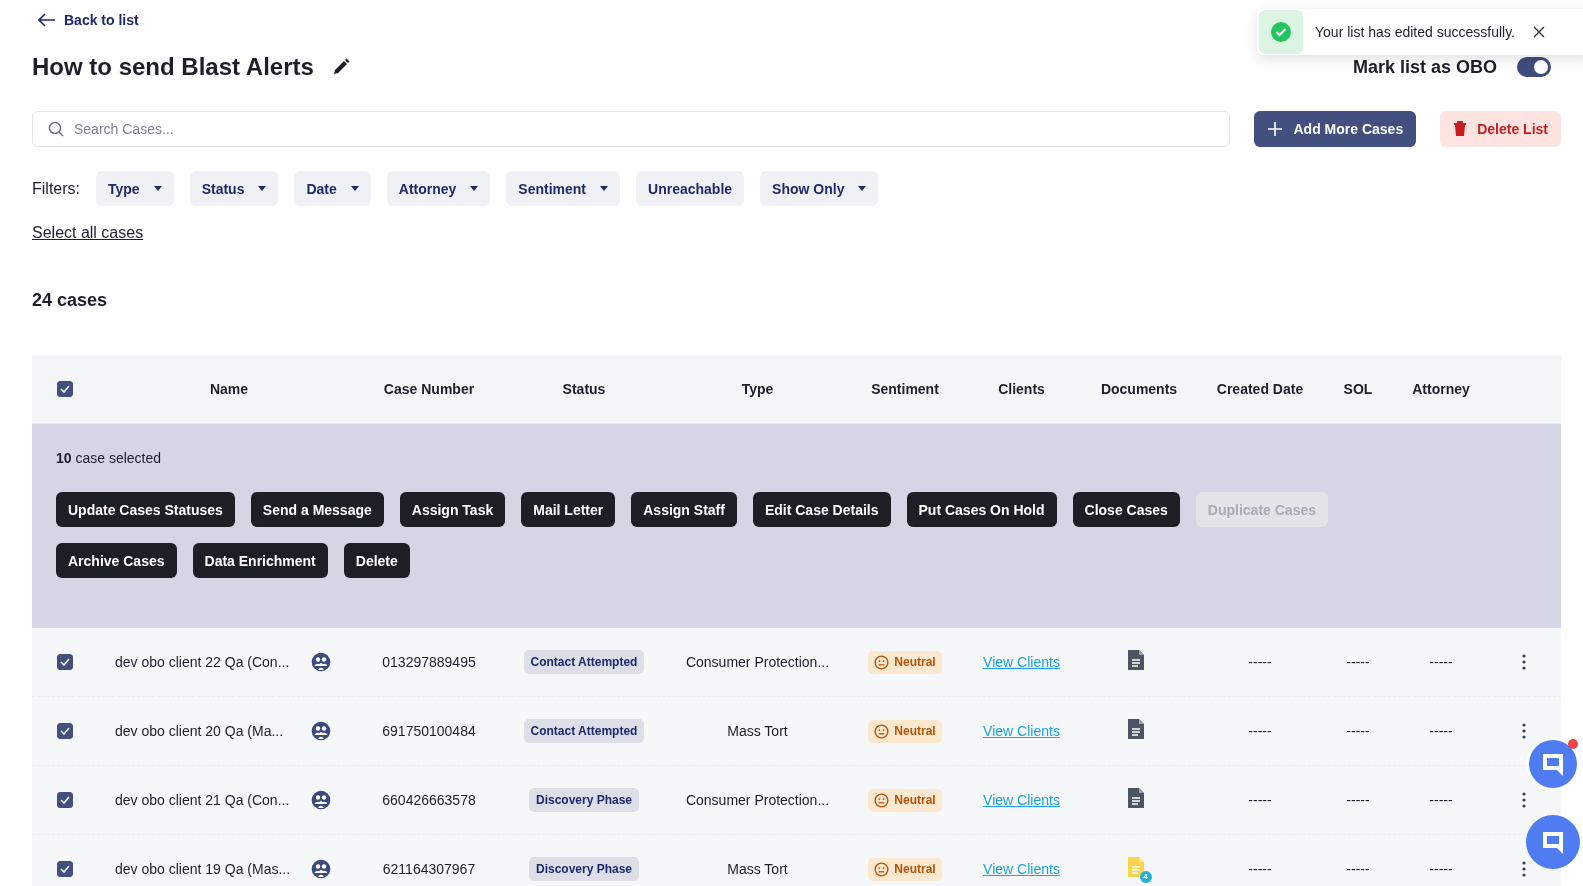 The image size is (1583, 886). Describe the element at coordinates (229, 389) in the screenshot. I see `column-header: Name` at that location.